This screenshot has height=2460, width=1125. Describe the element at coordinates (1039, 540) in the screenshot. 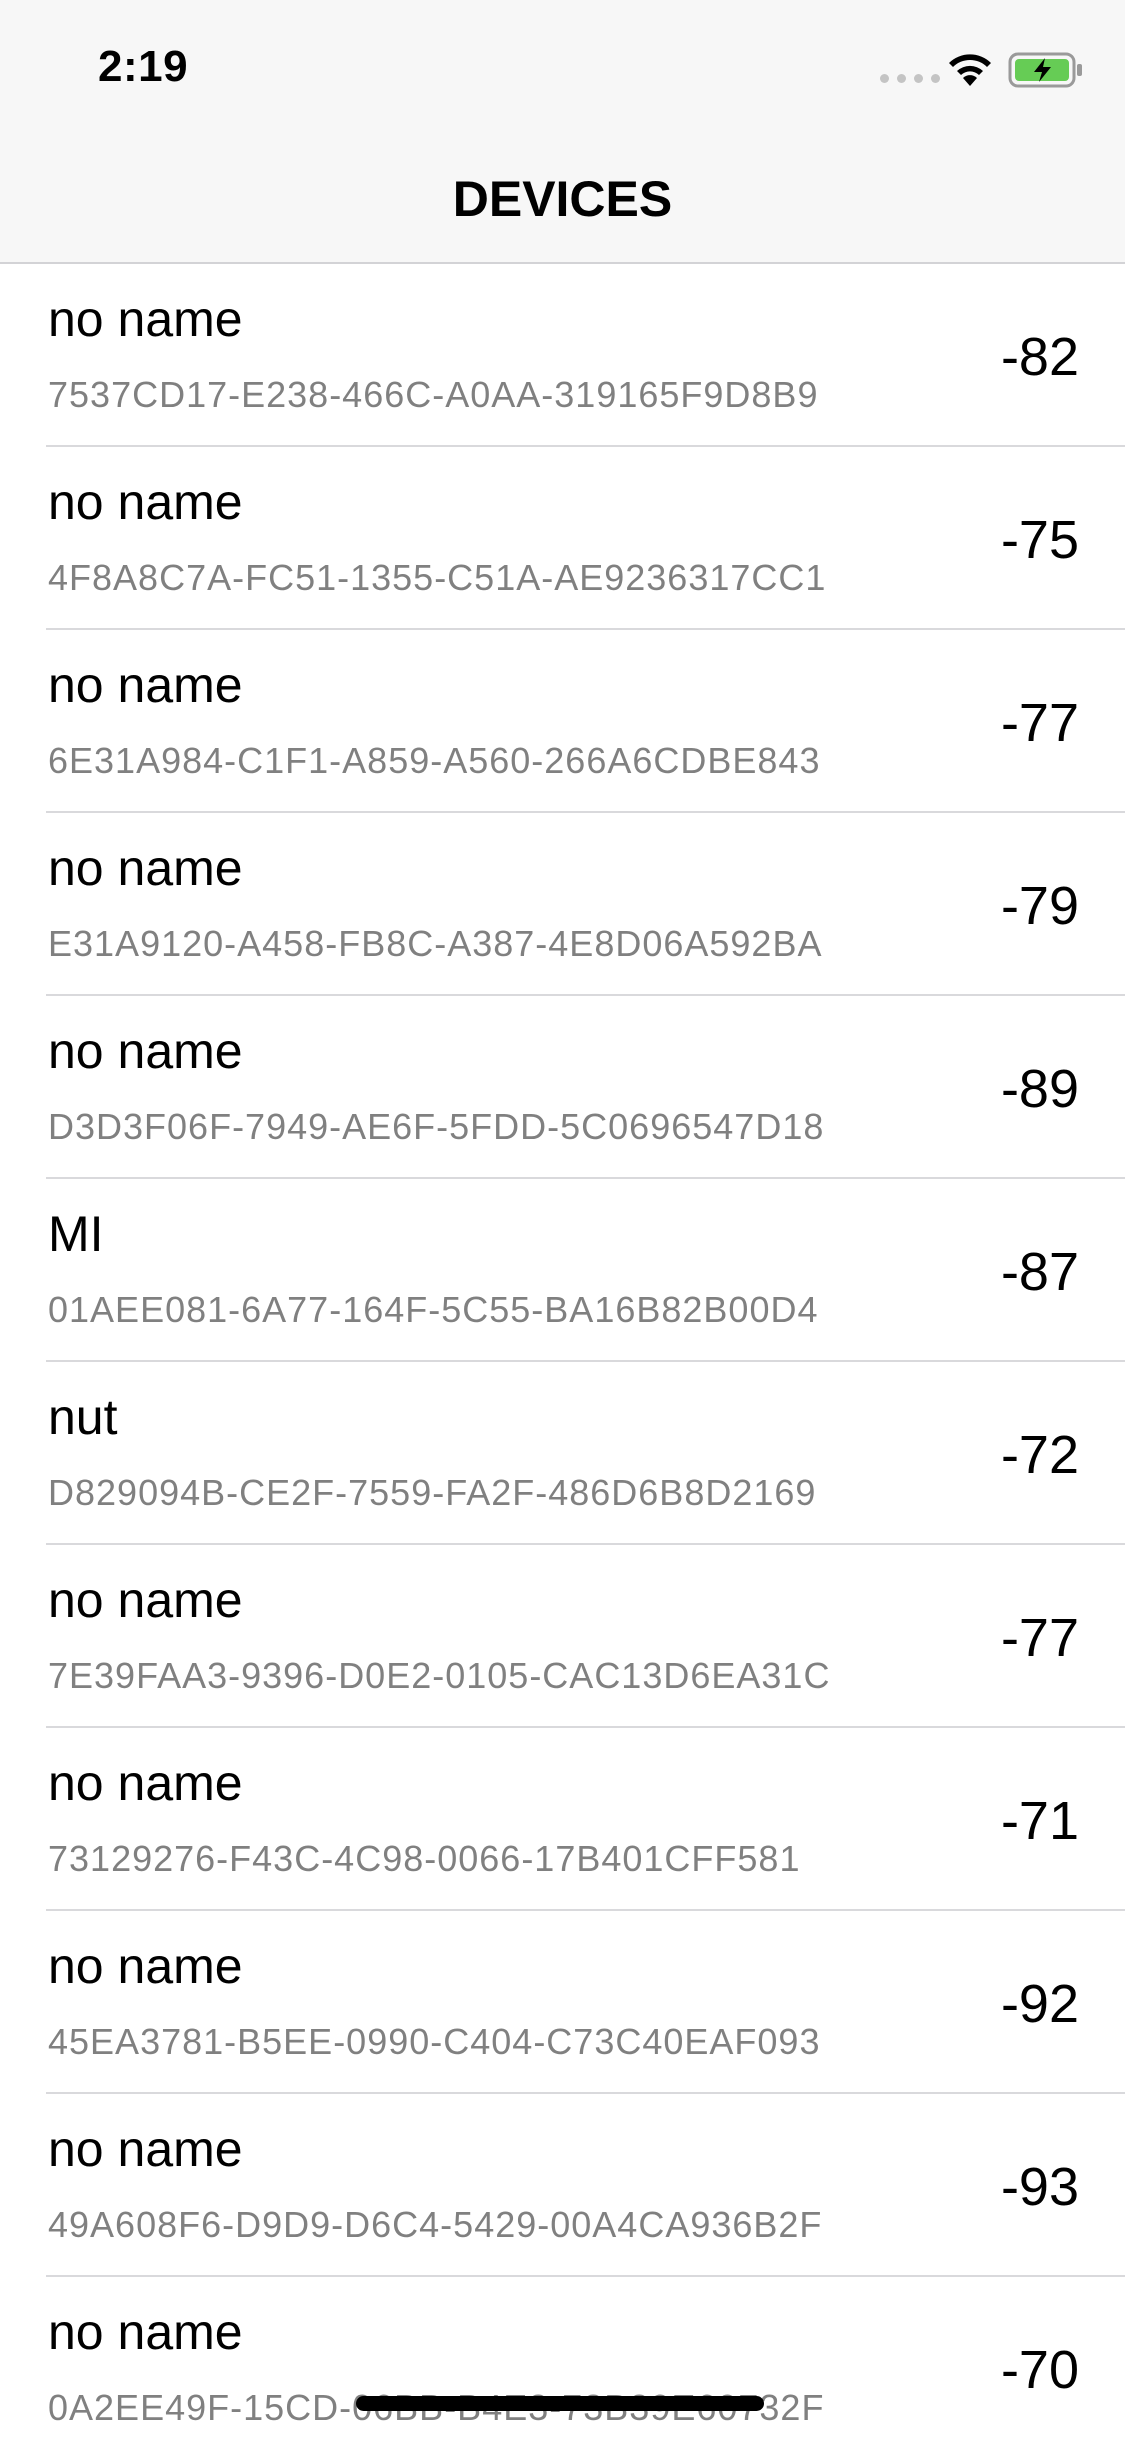

I see `device-rssi: -75` at that location.